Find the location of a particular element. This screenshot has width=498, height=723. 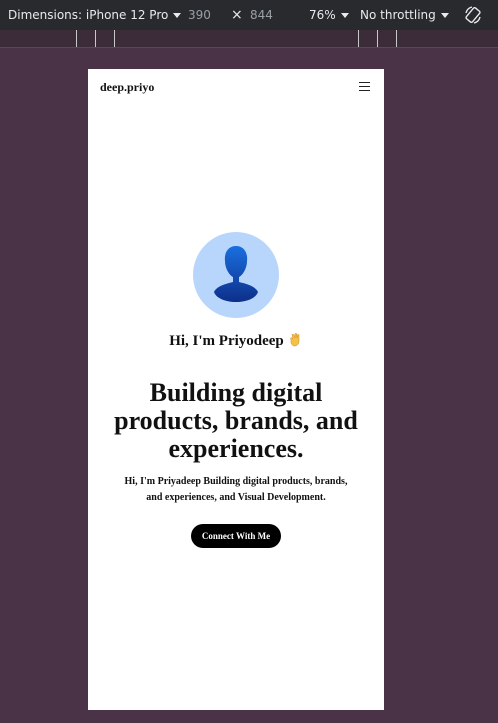

avatar is located at coordinates (236, 275).